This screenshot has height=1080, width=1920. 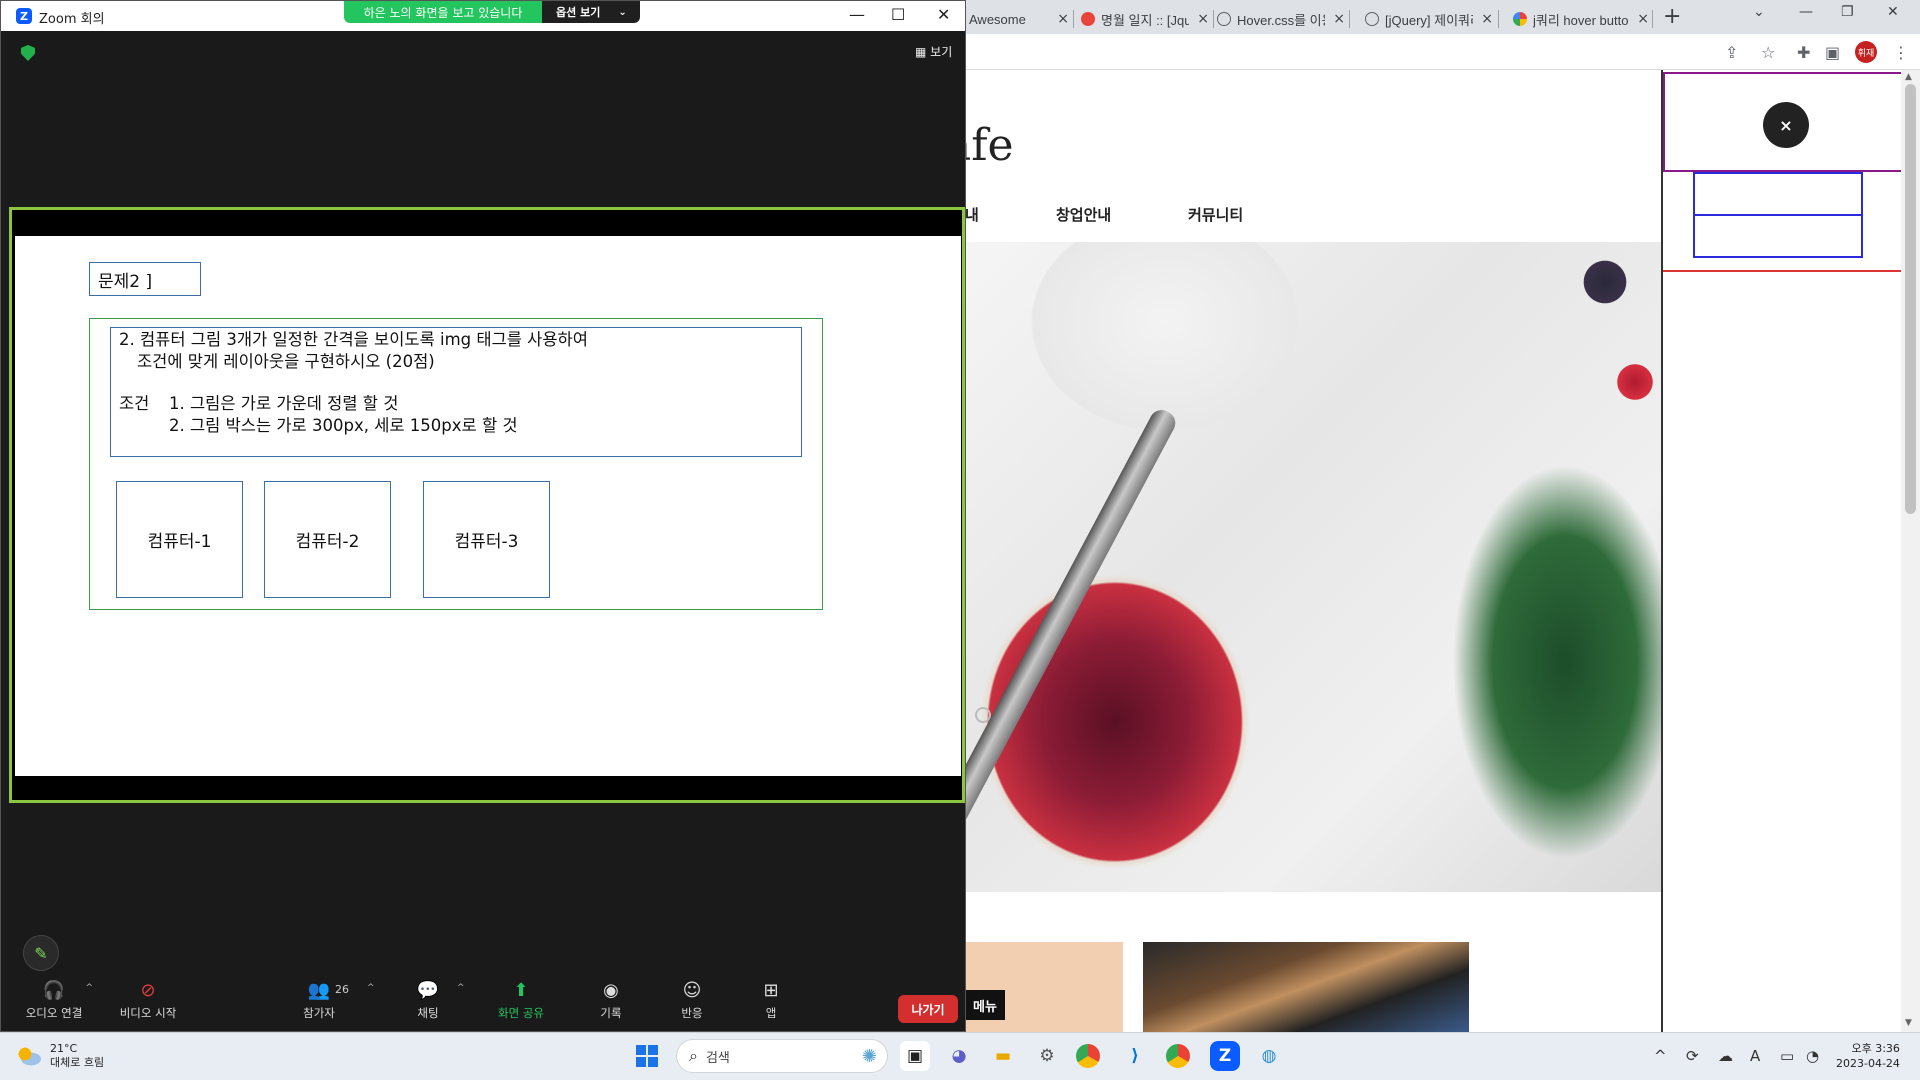 I want to click on tab-search-icon: ⌄, so click(x=1759, y=12).